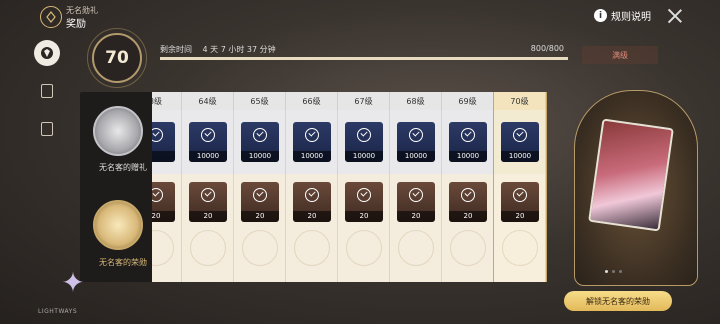 The image size is (720, 324). What do you see at coordinates (58, 311) in the screenshot?
I see `brand-watermark: LIGHTWAYS` at bounding box center [58, 311].